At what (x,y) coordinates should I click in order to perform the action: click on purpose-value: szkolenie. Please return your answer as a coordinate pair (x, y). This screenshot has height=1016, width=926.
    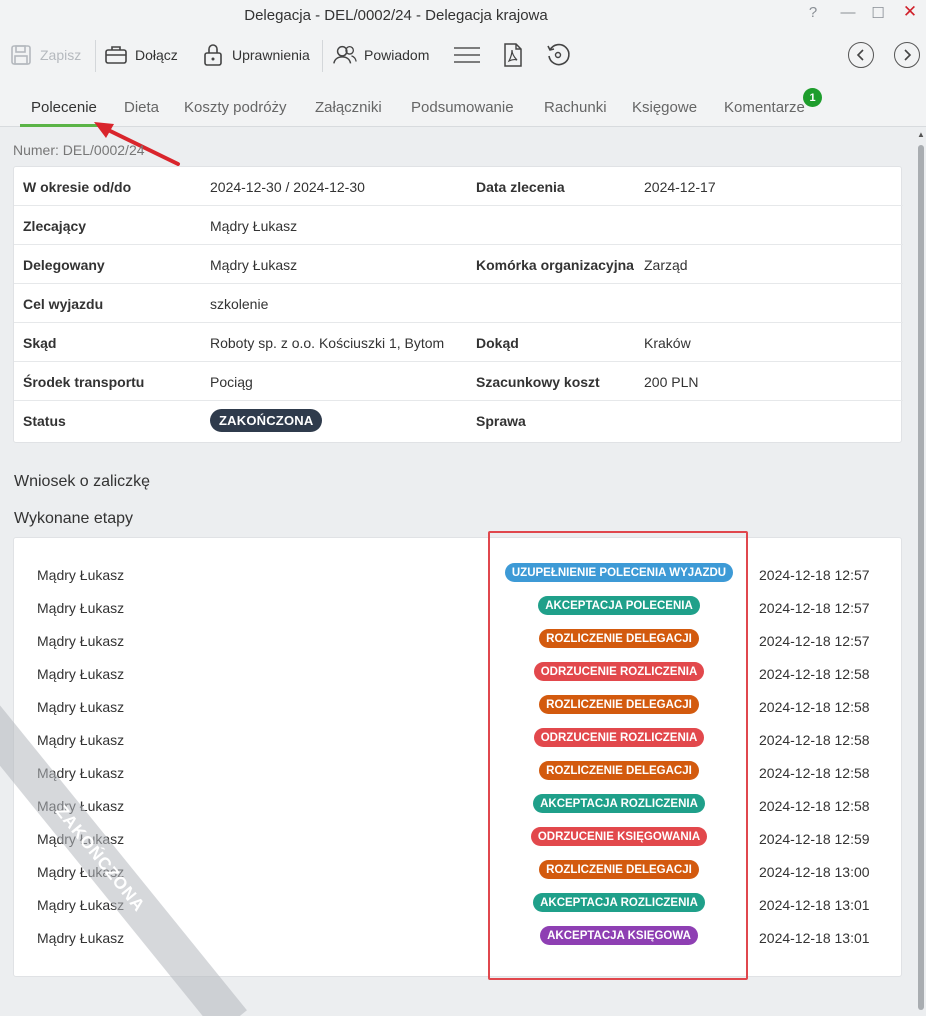
    Looking at the image, I should click on (239, 304).